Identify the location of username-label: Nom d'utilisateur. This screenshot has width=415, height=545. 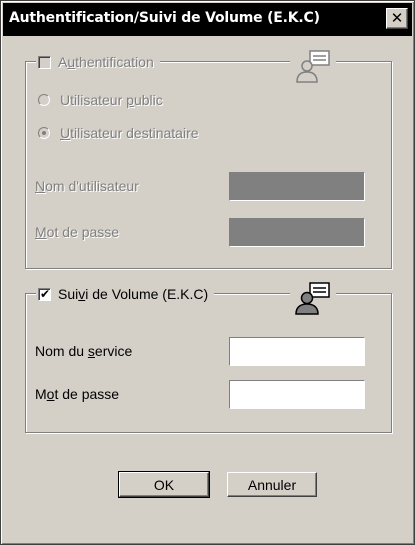
(87, 186).